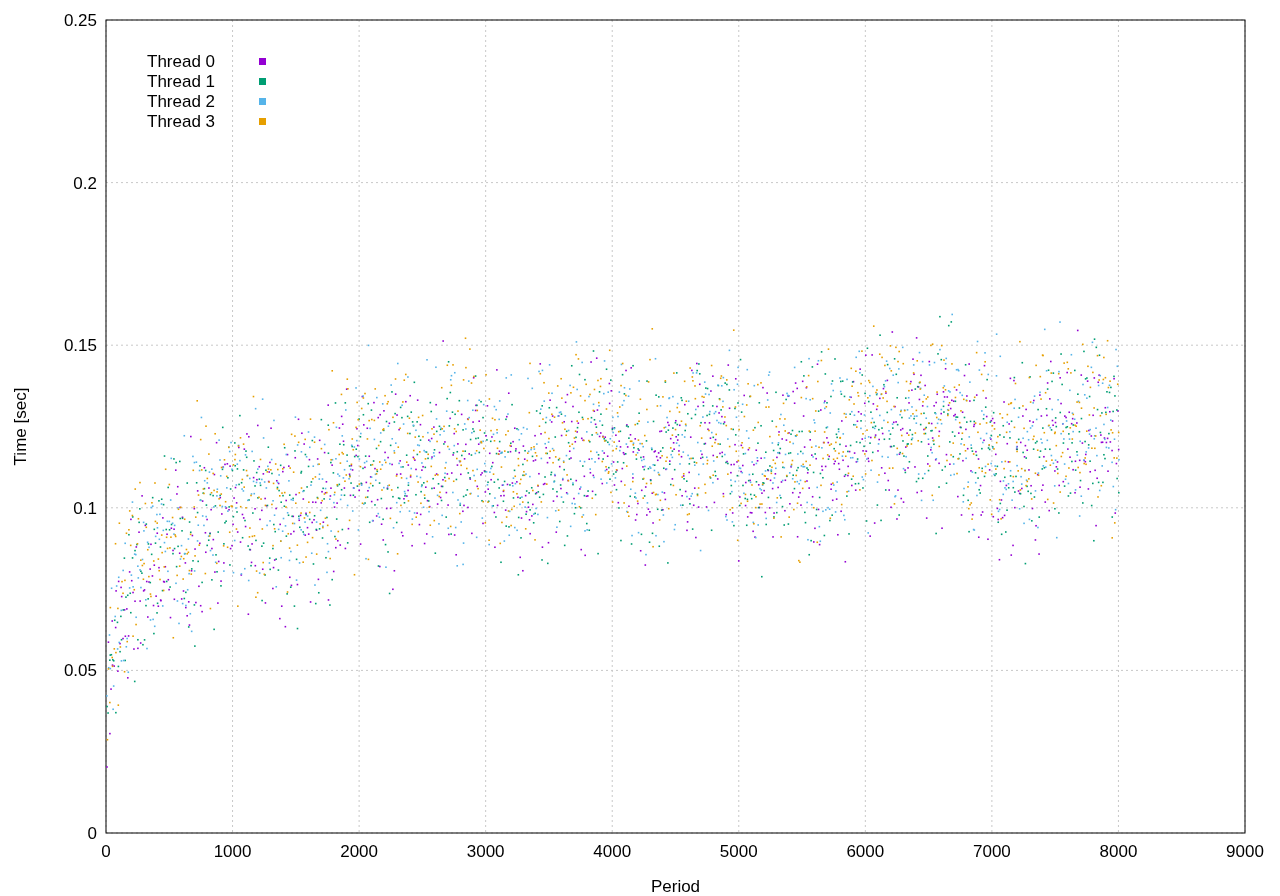 This screenshot has width=1280, height=896. I want to click on legend-label: Thread 3, so click(181, 121).